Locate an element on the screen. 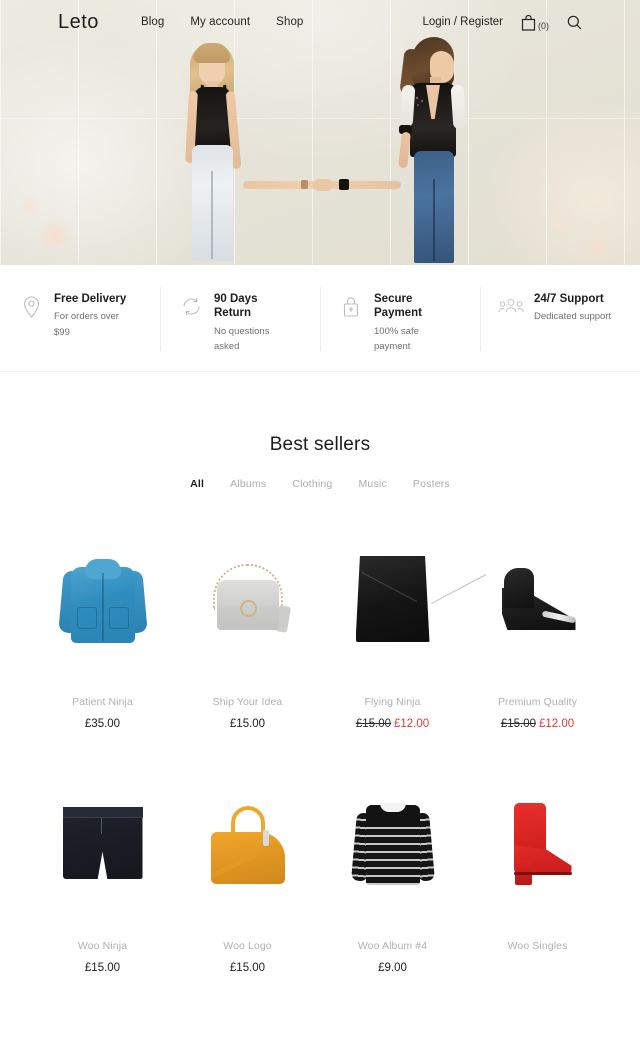  product-name: Woo Logo is located at coordinates (247, 946).